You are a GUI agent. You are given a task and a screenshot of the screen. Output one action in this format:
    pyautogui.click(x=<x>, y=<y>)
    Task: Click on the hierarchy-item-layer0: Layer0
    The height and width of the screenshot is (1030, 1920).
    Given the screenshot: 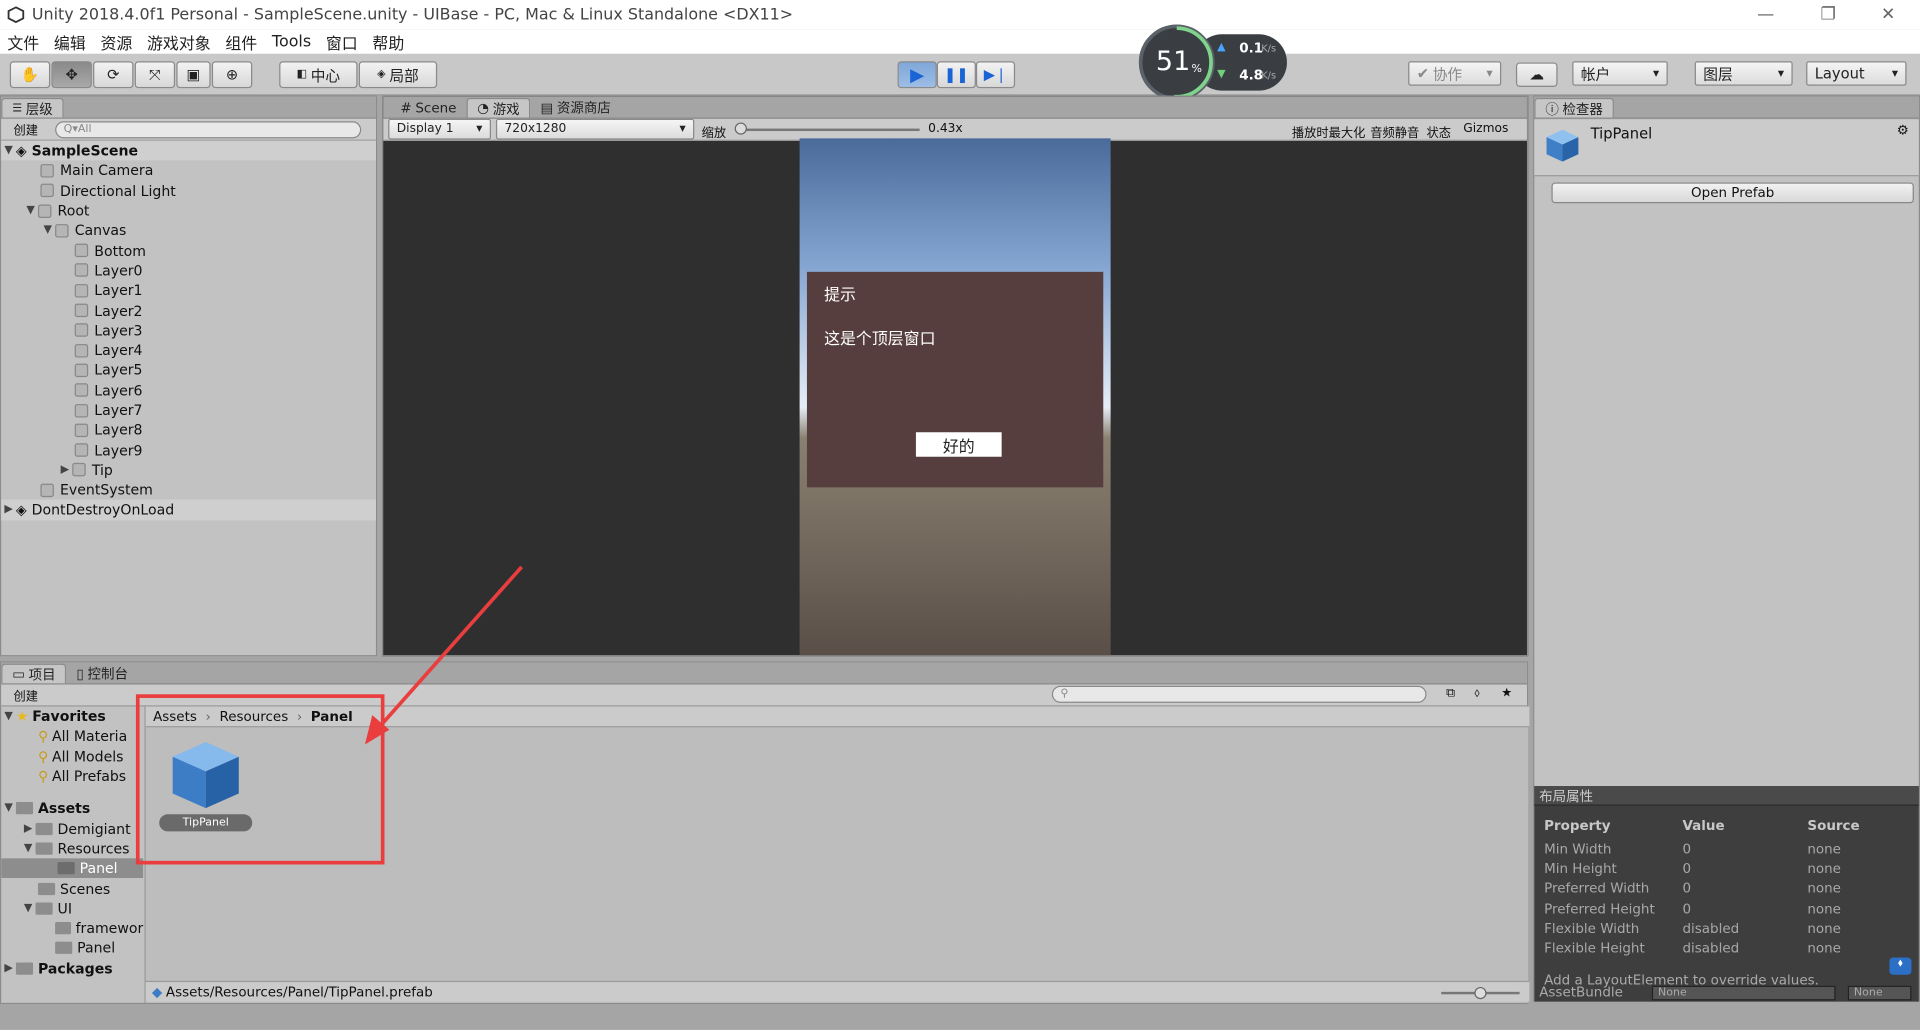 What is the action you would take?
    pyautogui.click(x=188, y=271)
    